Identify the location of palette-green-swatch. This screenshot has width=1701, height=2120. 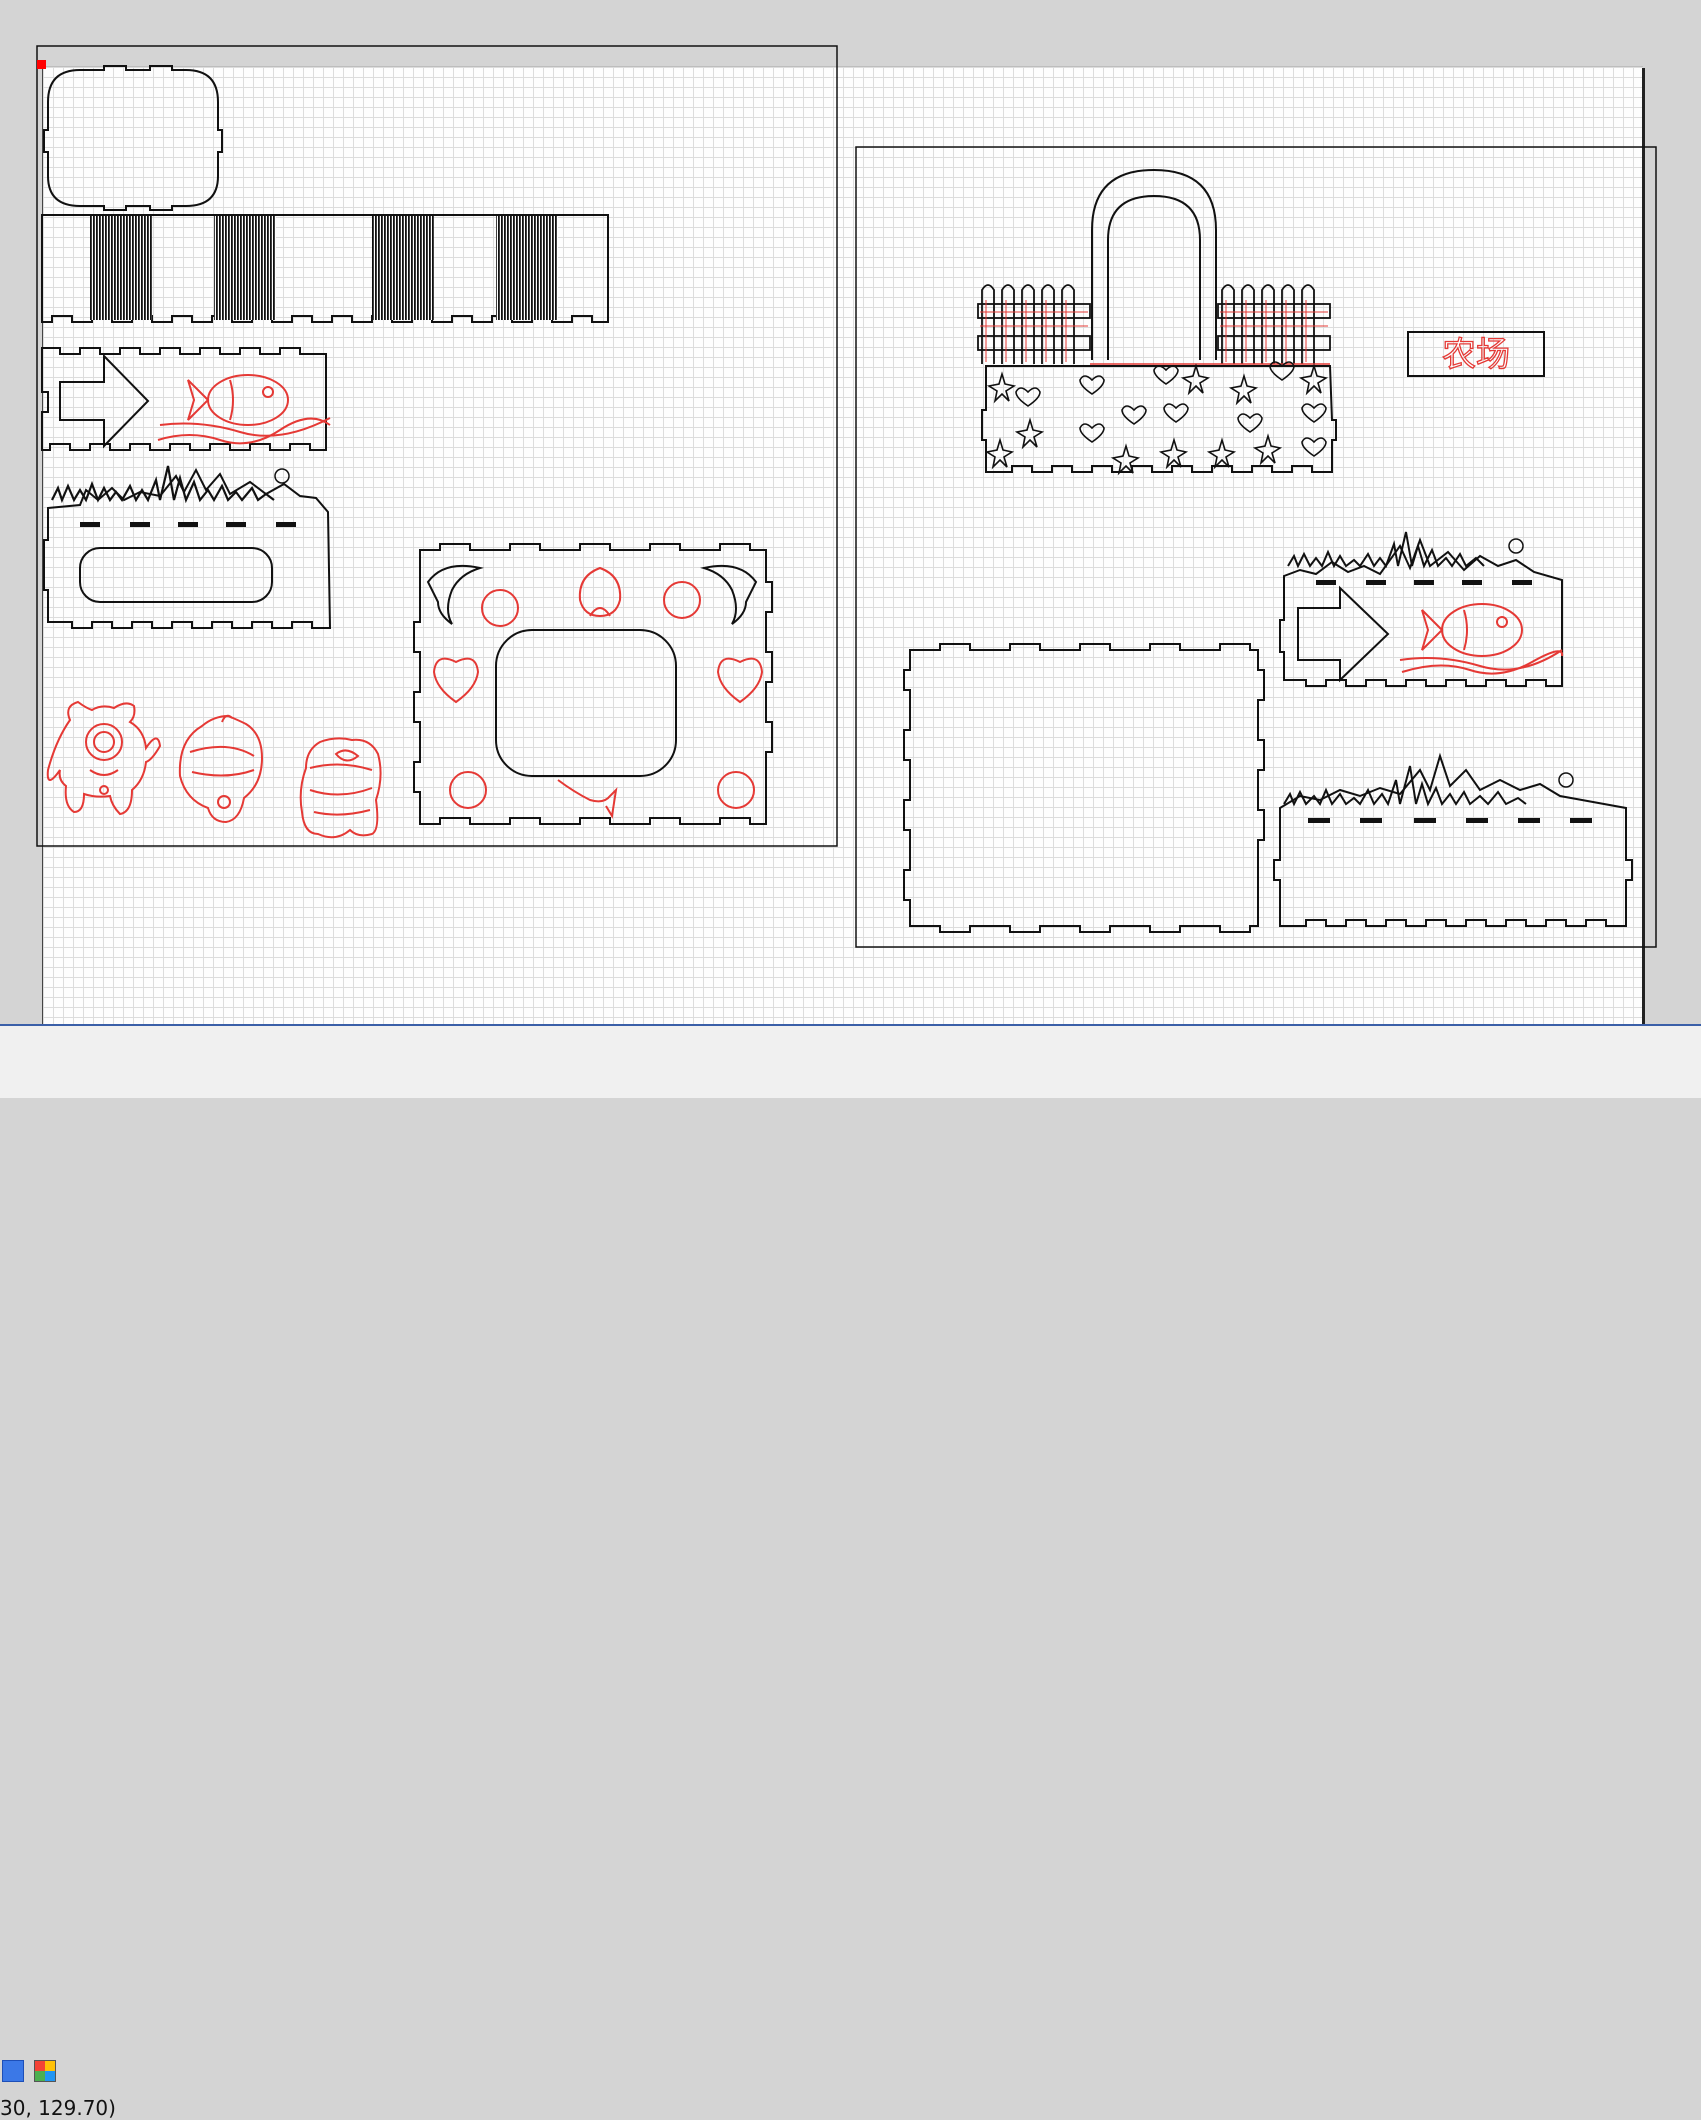
(40, 2076).